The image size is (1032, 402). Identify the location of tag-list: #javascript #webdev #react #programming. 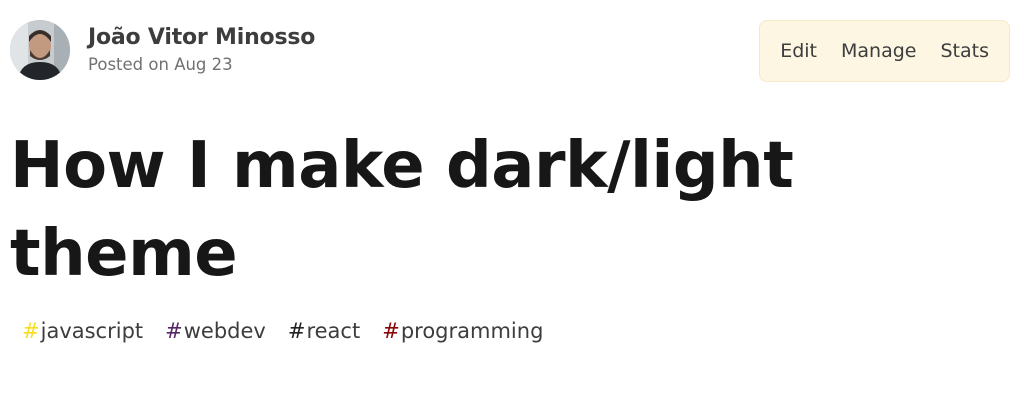
(285, 331).